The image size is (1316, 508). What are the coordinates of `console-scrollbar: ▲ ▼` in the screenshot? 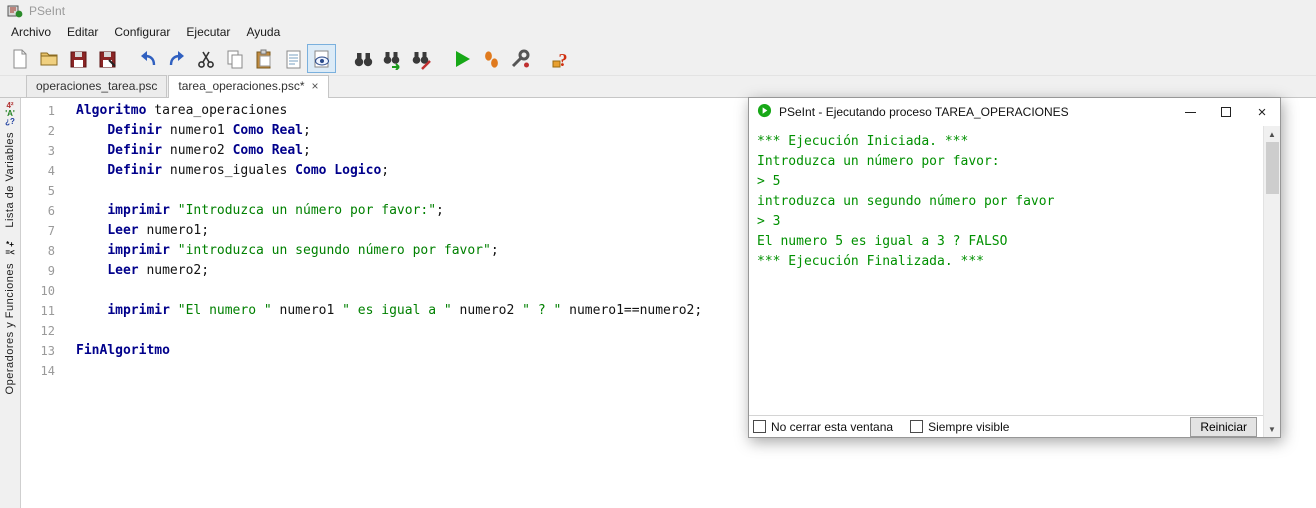 It's located at (1271, 281).